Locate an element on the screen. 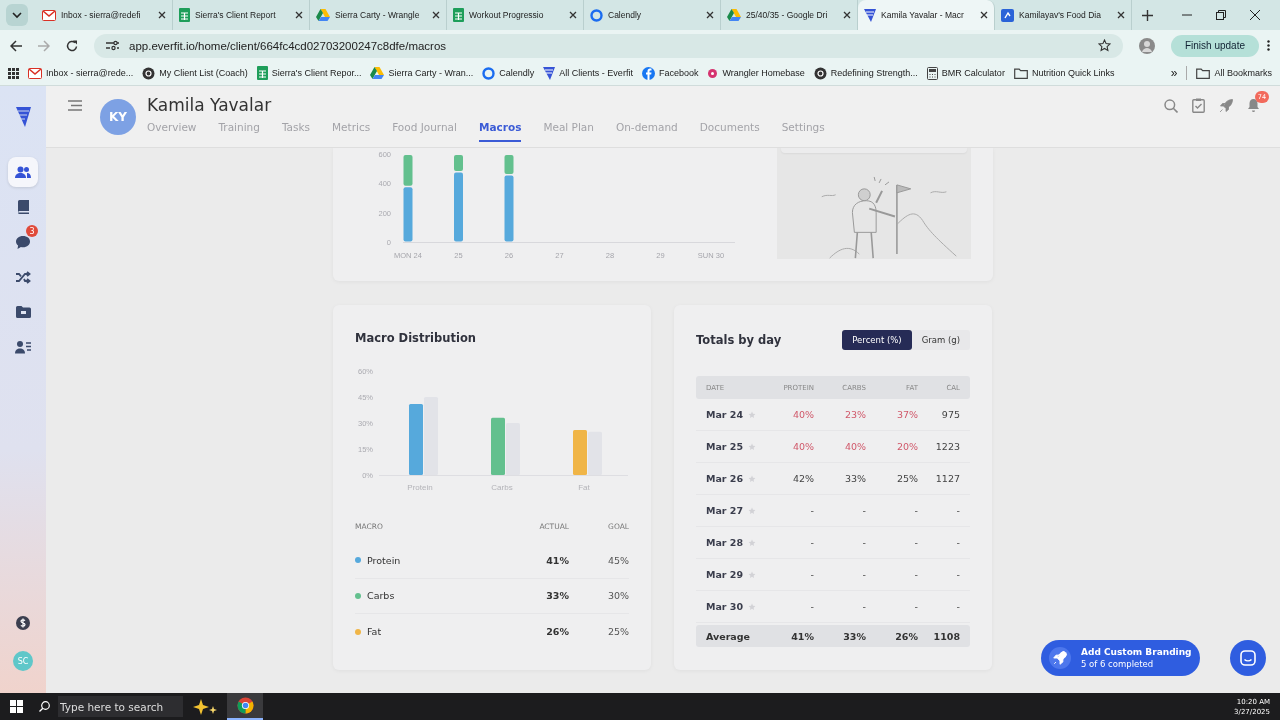  menu-icon is located at coordinates (75, 105).